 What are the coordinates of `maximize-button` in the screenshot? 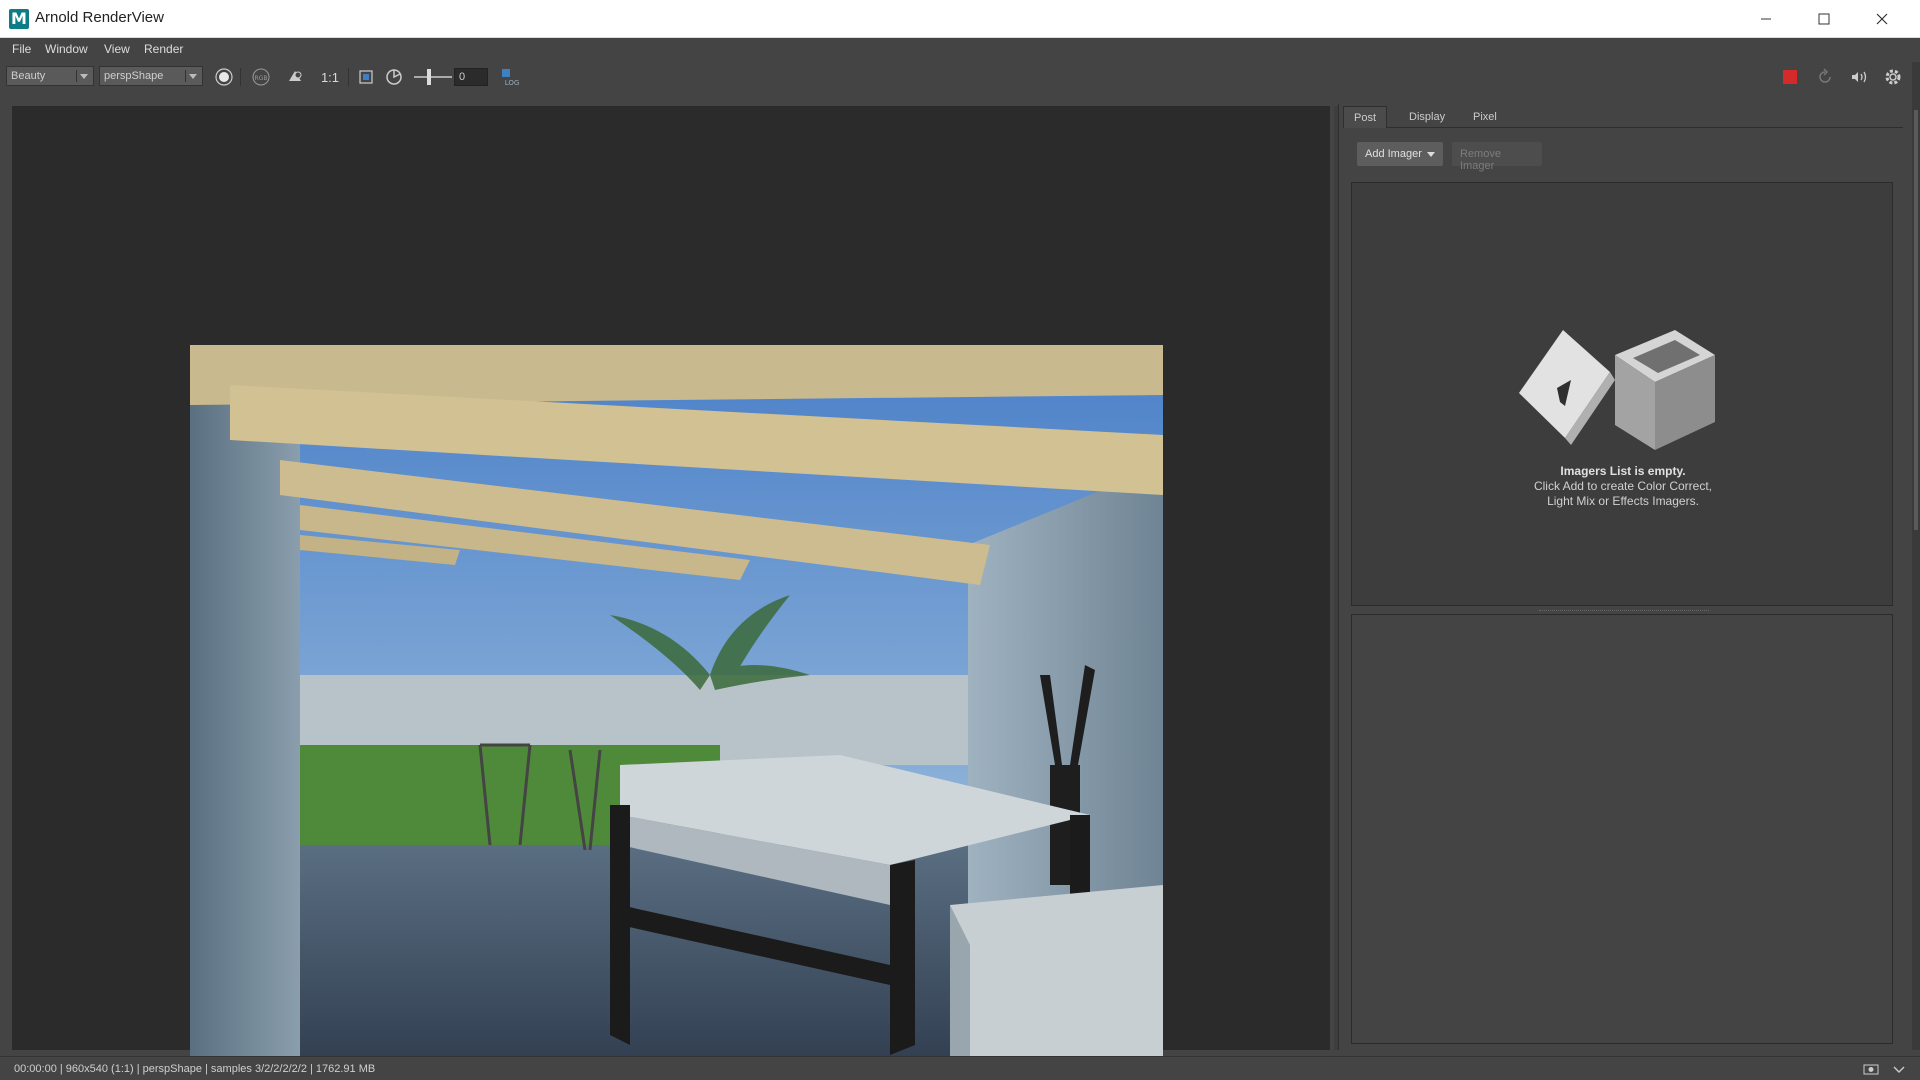 It's located at (1824, 19).